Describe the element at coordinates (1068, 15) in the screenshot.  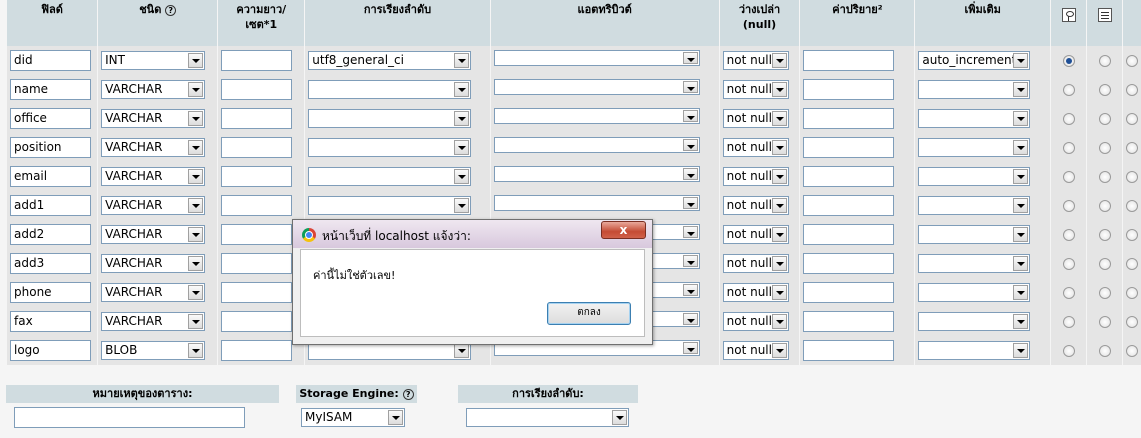
I see `primary-key-icon` at that location.